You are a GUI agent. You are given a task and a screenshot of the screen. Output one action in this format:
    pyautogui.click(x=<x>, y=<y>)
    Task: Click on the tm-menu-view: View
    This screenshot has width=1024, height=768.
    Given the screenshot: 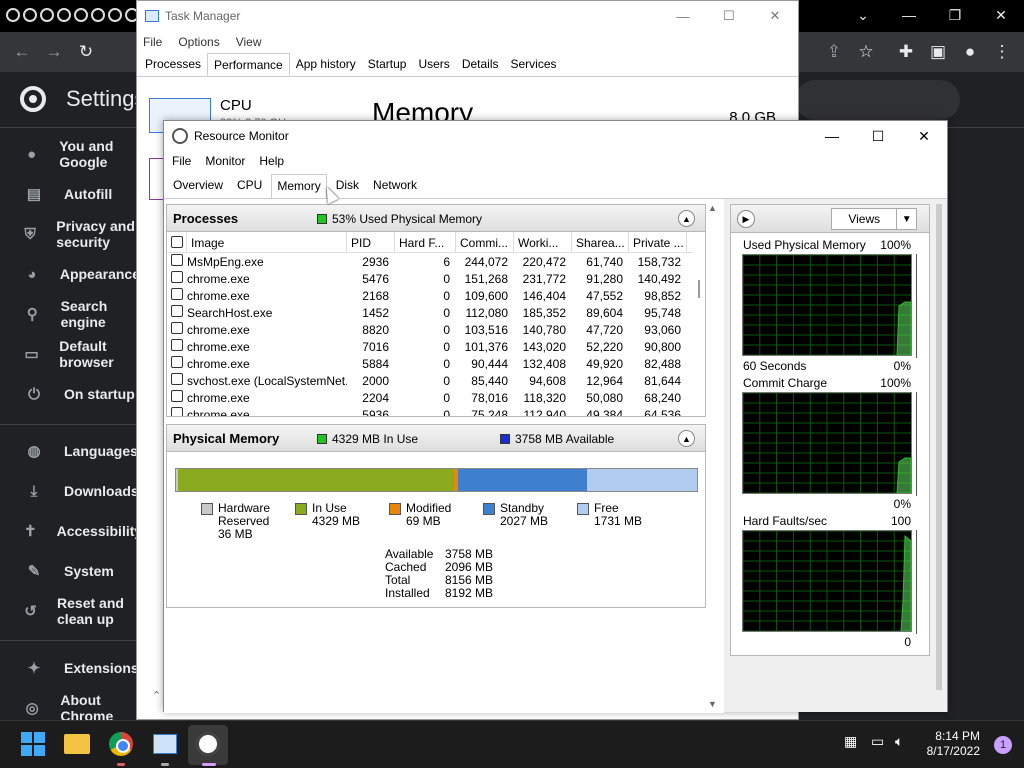 What is the action you would take?
    pyautogui.click(x=249, y=42)
    